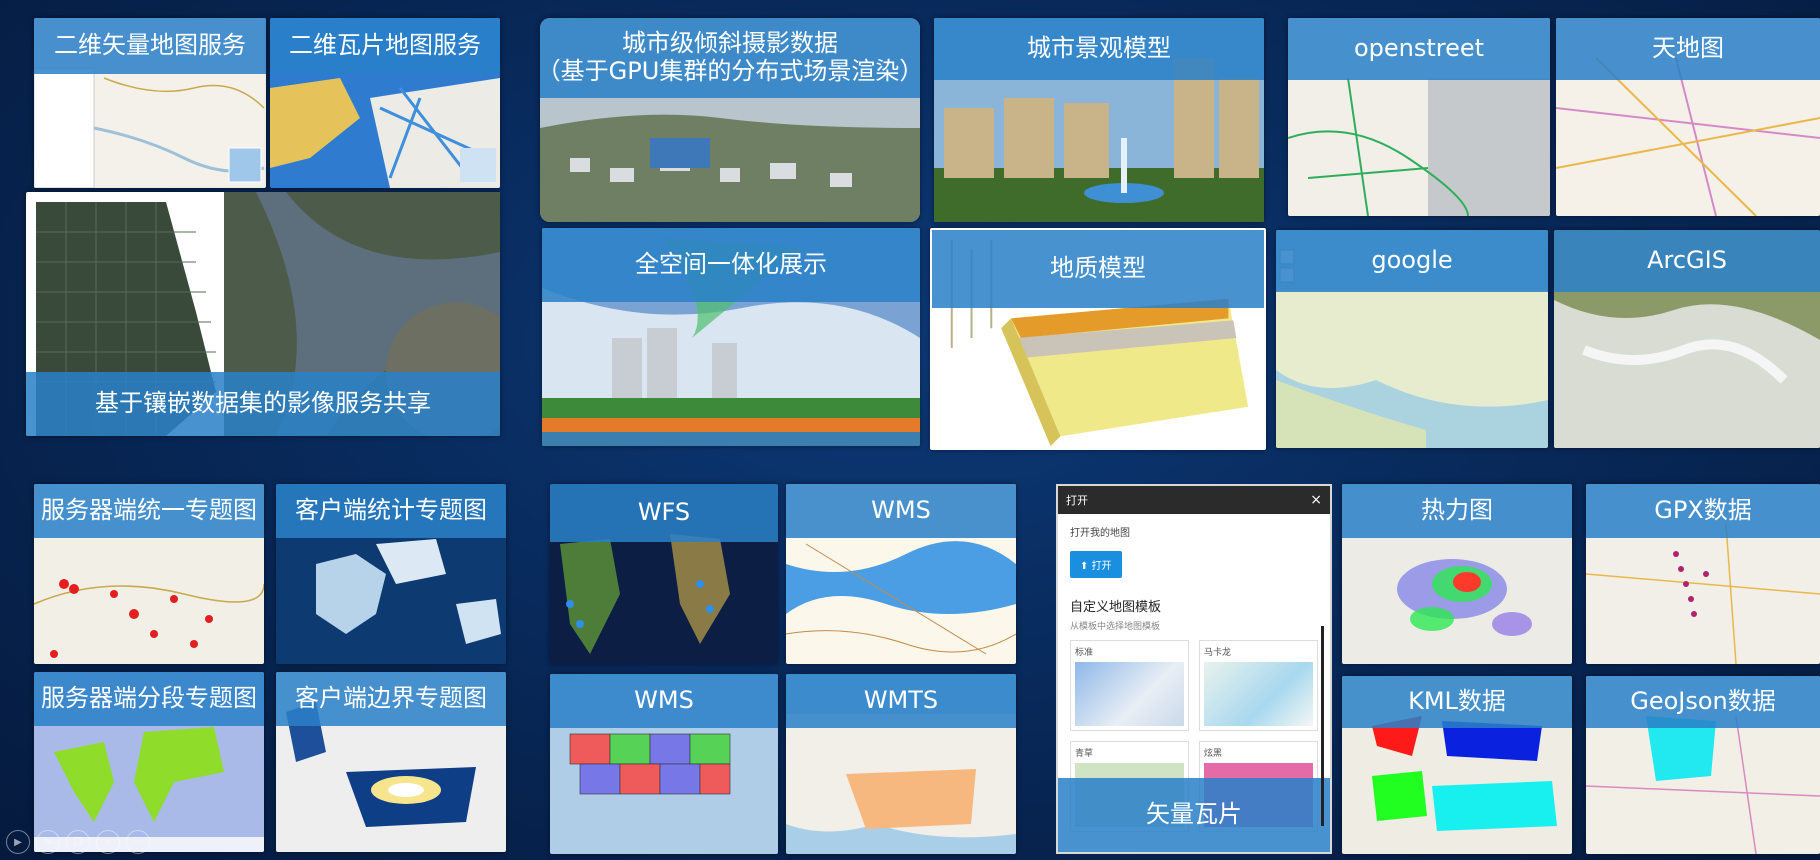 The height and width of the screenshot is (860, 1820). Describe the element at coordinates (664, 574) in the screenshot. I see `tile-wfs: WFS` at that location.